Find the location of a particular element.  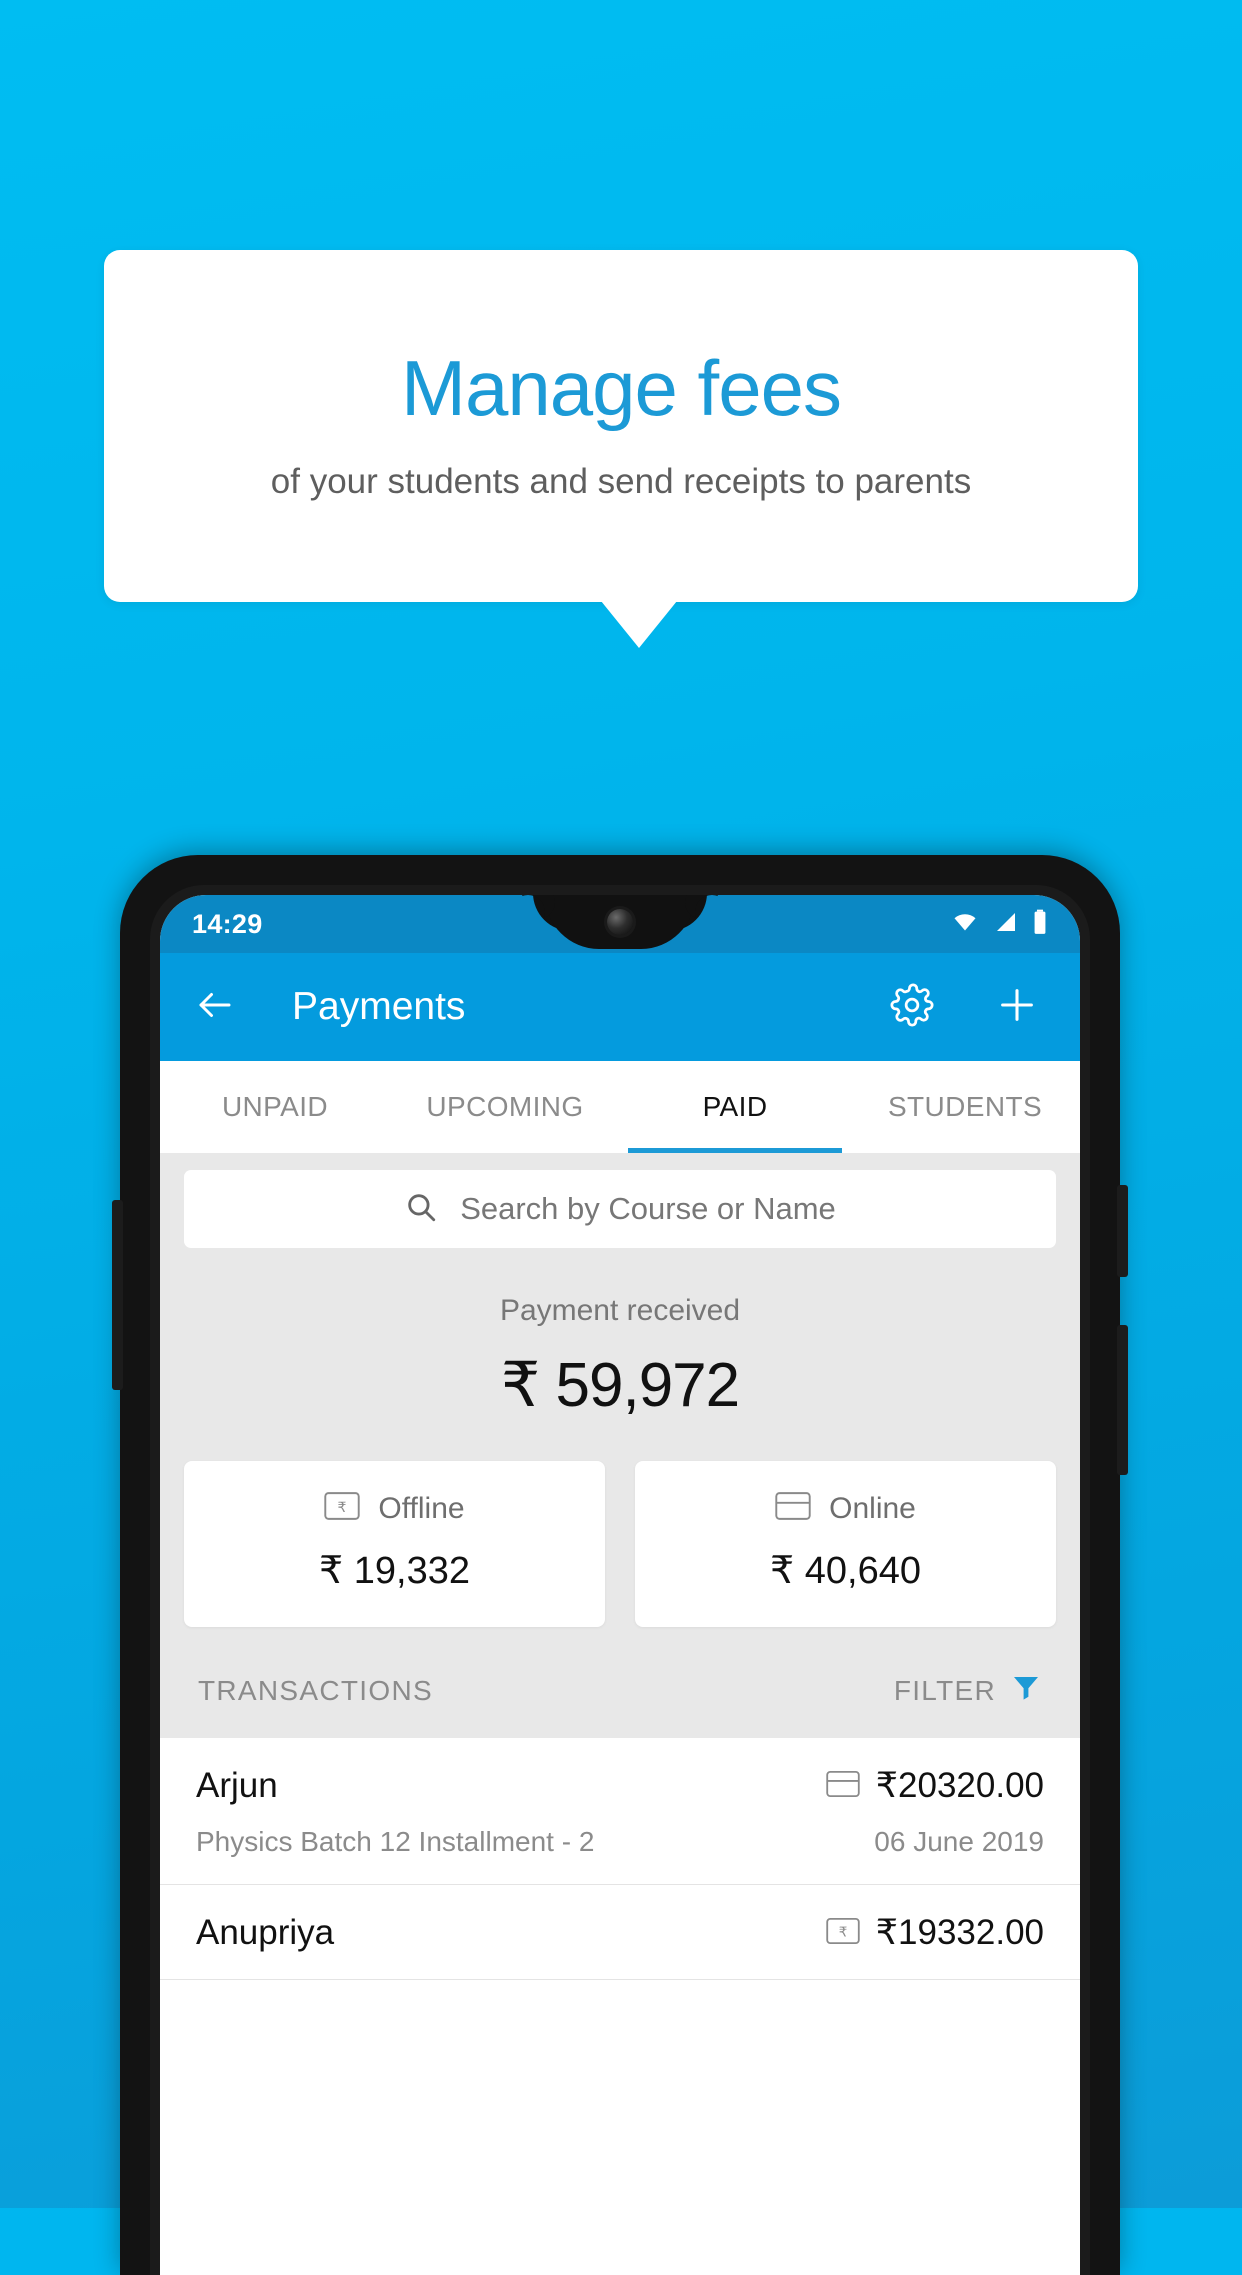

search-container: Search by Course or Name is located at coordinates (620, 1201).